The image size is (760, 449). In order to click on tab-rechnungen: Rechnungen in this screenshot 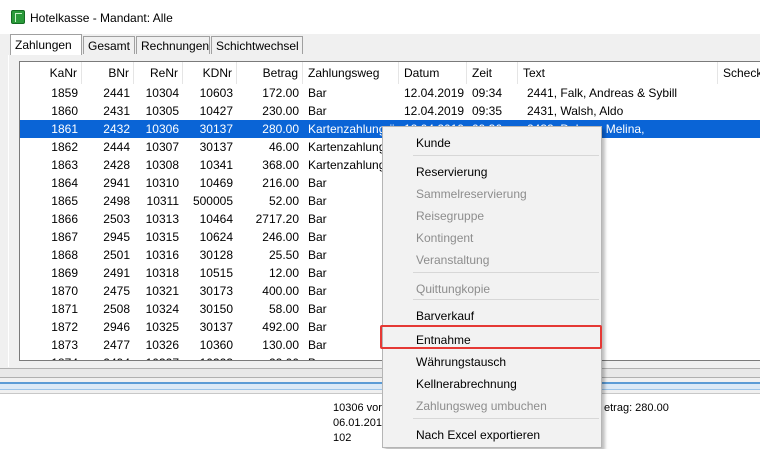, I will do `click(173, 45)`.